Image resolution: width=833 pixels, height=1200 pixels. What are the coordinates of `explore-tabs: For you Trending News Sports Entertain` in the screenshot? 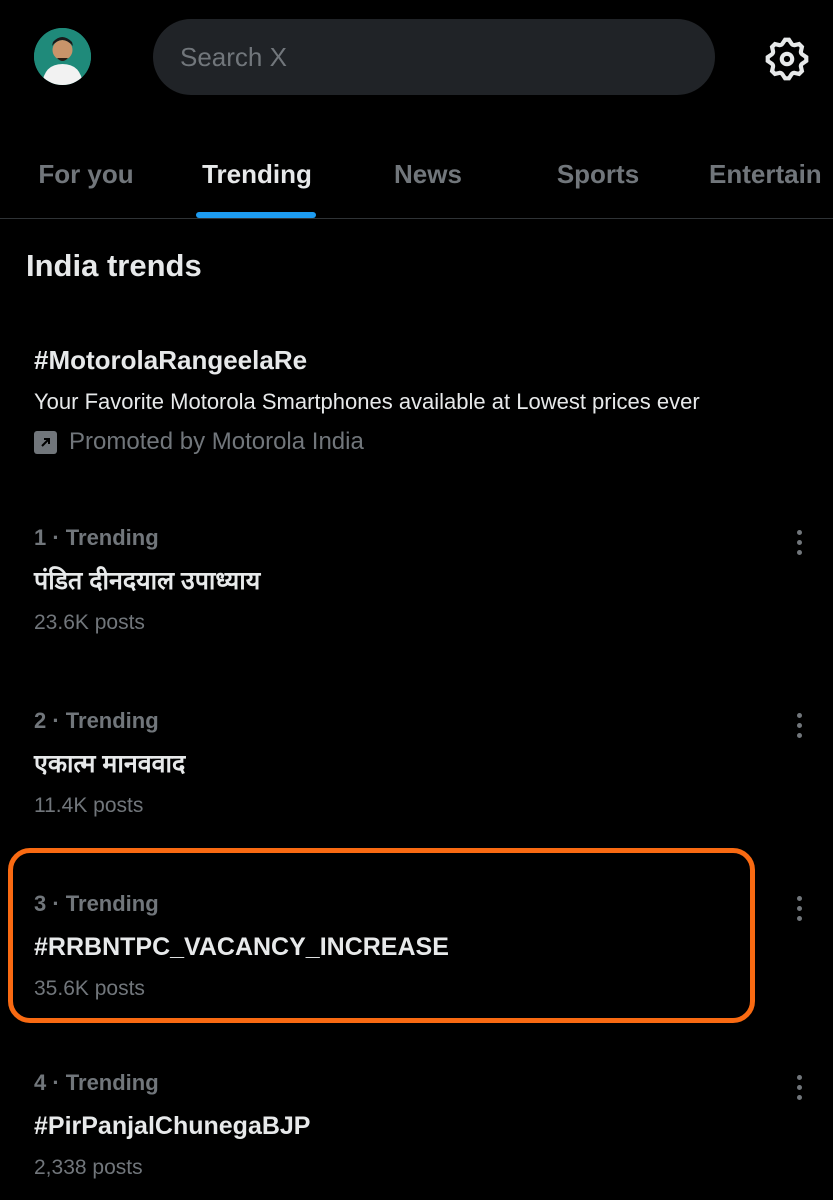 It's located at (416, 174).